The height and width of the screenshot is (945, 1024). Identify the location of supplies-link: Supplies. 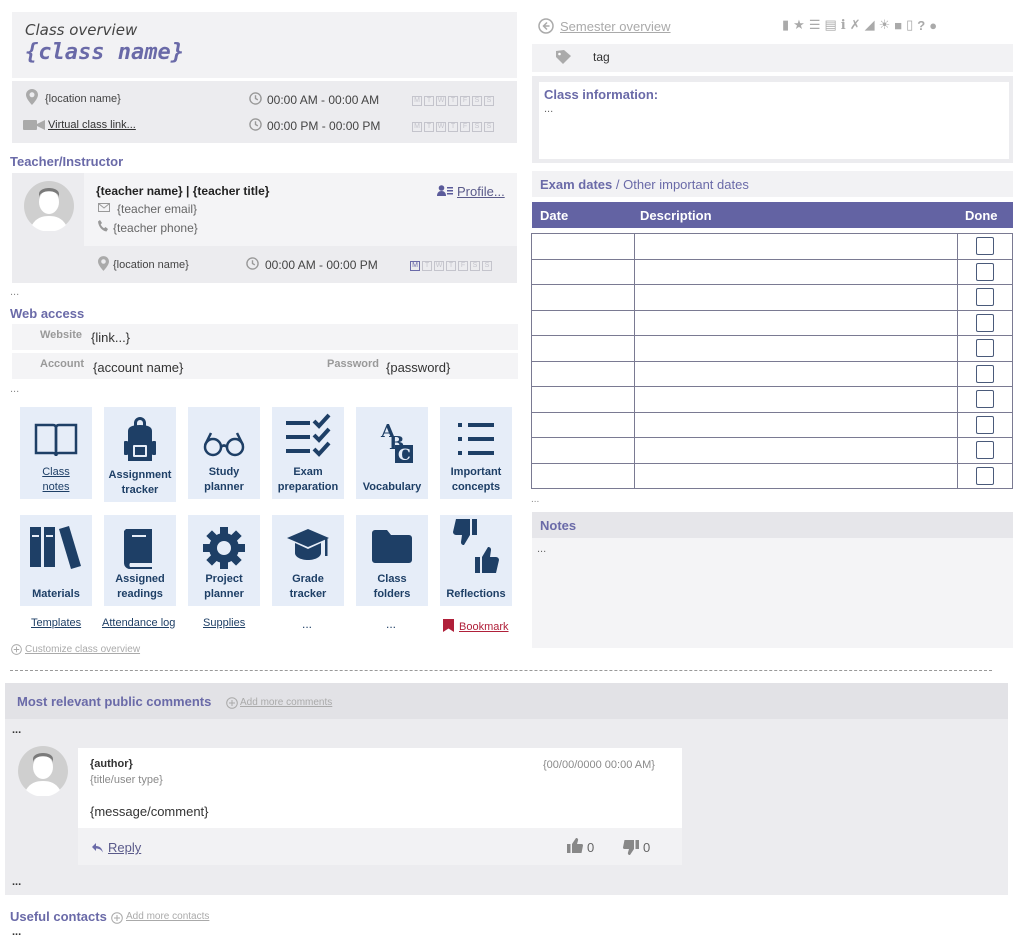
(224, 623).